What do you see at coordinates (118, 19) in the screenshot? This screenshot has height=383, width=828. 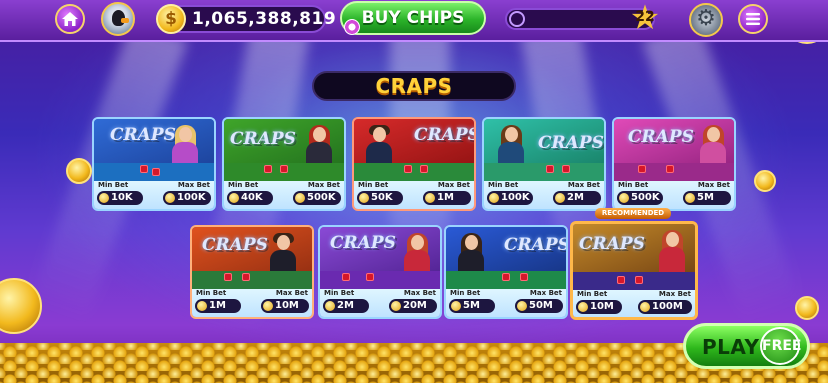 I see `avatar` at bounding box center [118, 19].